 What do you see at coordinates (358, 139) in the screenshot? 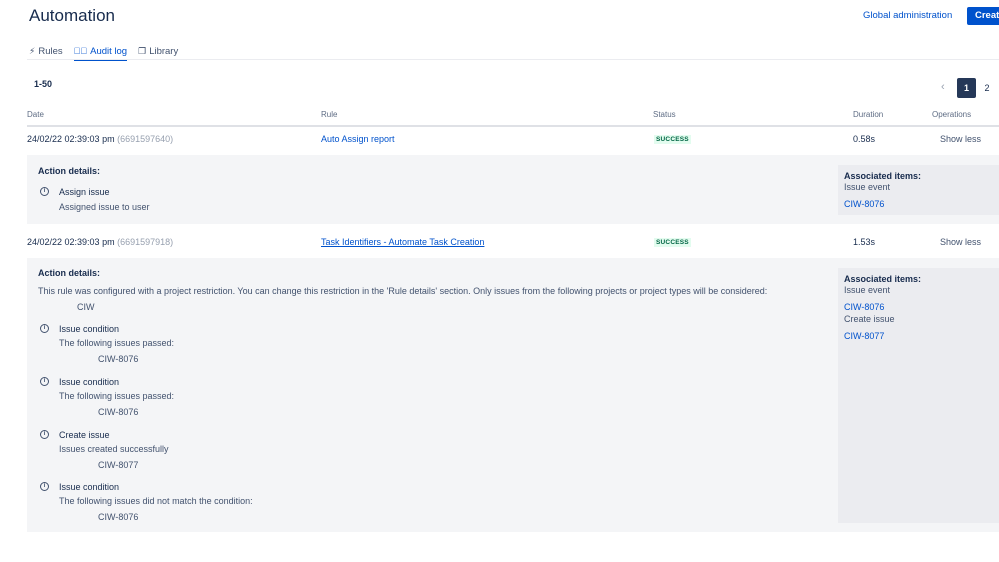
I see `rule-link: Auto Assign report` at bounding box center [358, 139].